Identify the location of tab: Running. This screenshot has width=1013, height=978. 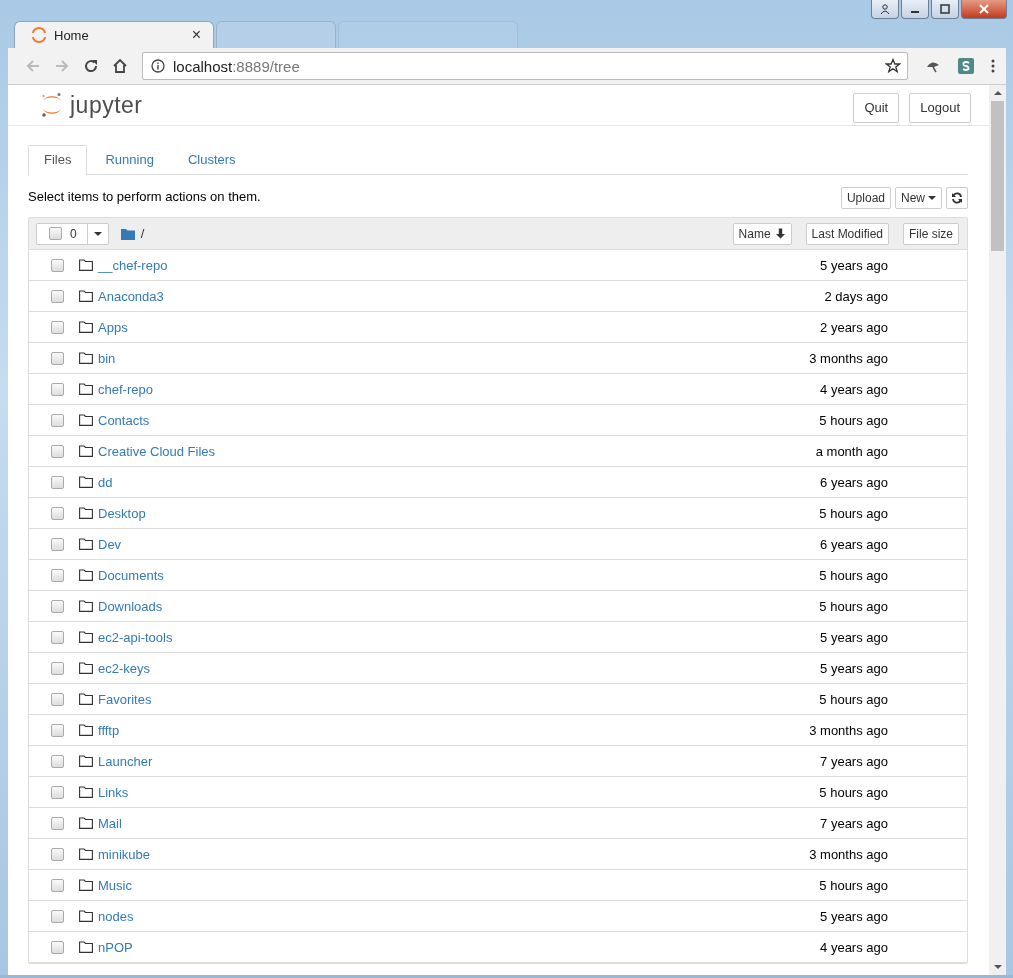
(129, 159).